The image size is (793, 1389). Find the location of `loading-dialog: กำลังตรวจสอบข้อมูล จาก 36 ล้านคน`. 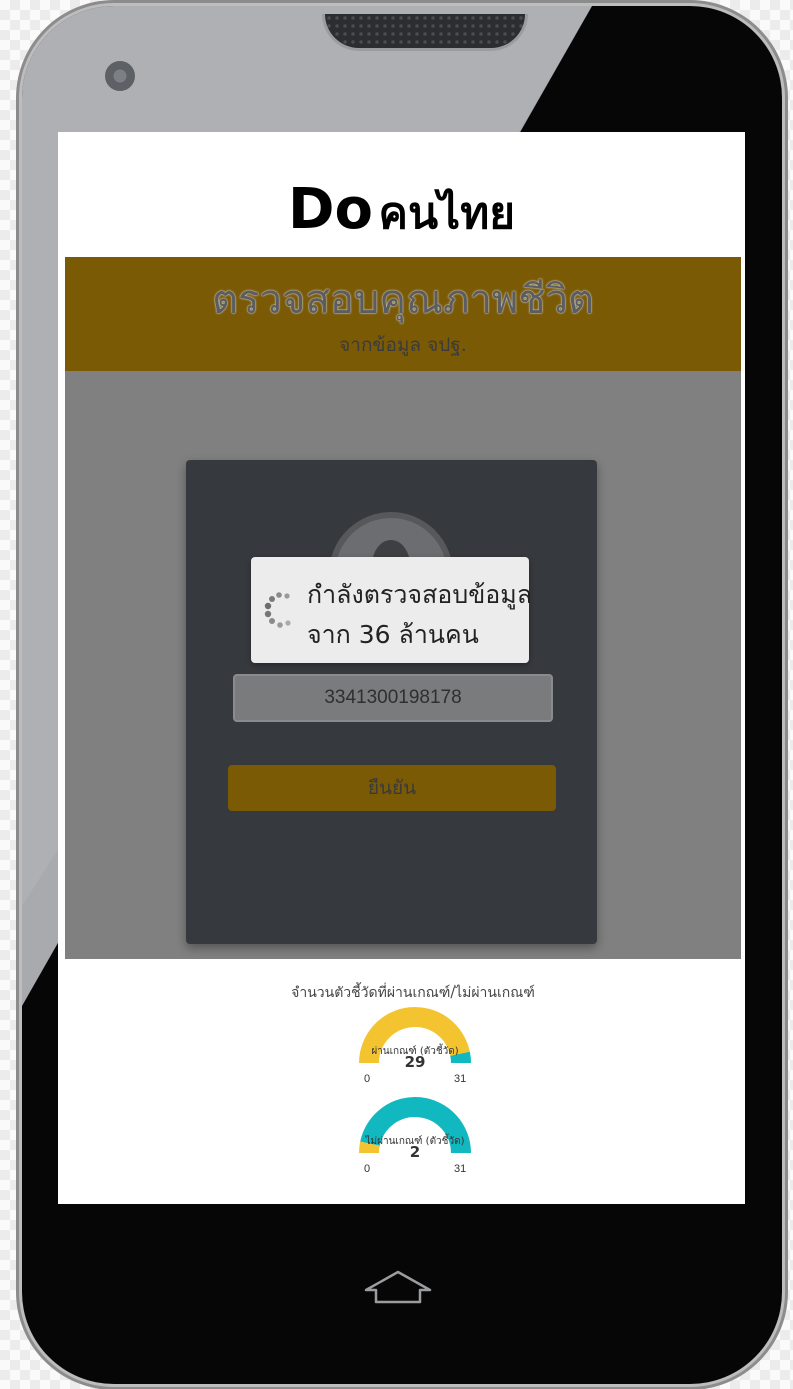

loading-dialog: กำลังตรวจสอบข้อมูล จาก 36 ล้านคน is located at coordinates (392, 610).